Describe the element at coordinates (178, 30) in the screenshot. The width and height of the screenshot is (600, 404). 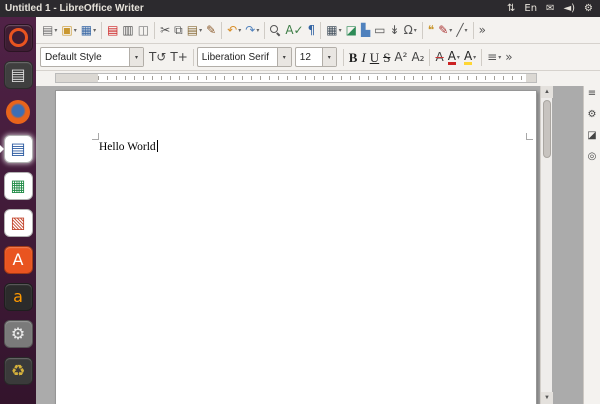
I see `copy-button: ⧉` at that location.